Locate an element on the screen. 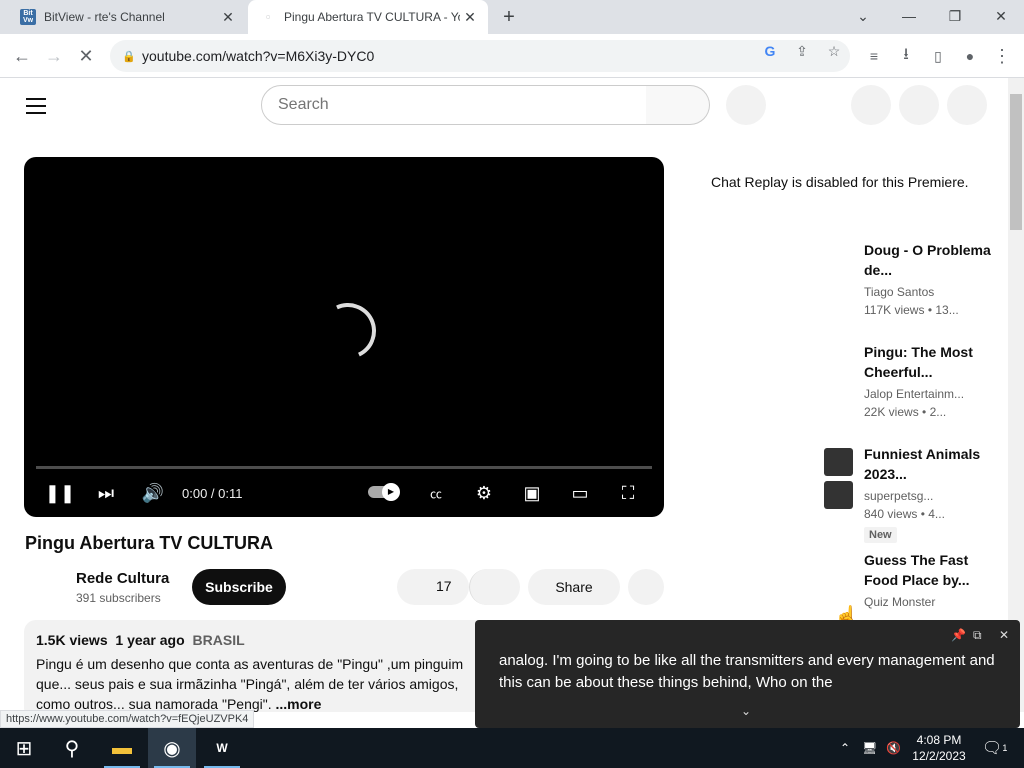 This screenshot has height=768, width=1024. share-icon: ⇪ is located at coordinates (802, 51).